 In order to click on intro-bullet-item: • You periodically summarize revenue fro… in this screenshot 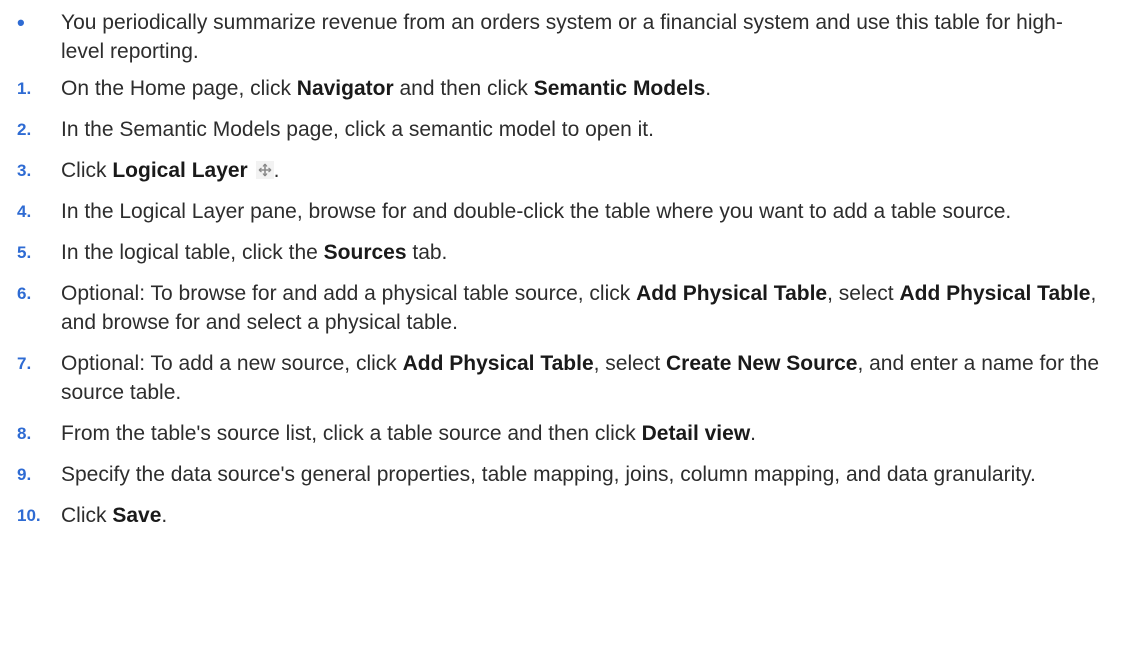, I will do `click(556, 37)`.